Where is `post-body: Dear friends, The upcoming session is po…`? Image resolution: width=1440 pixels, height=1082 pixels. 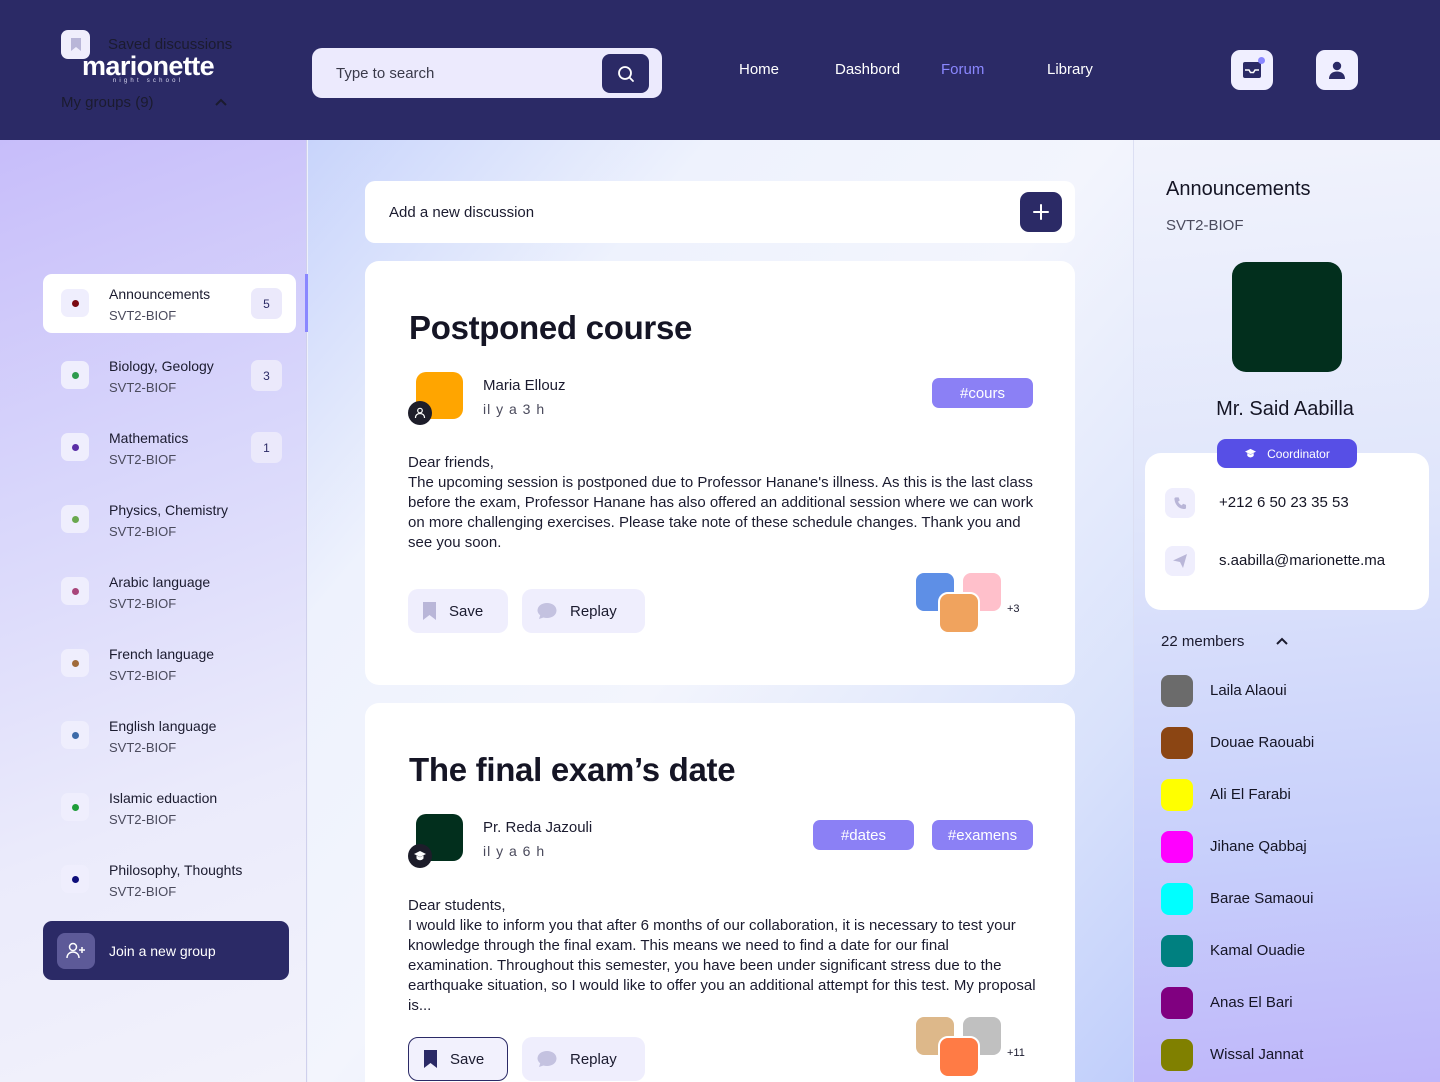
post-body: Dear friends, The upcoming session is po… is located at coordinates (721, 502).